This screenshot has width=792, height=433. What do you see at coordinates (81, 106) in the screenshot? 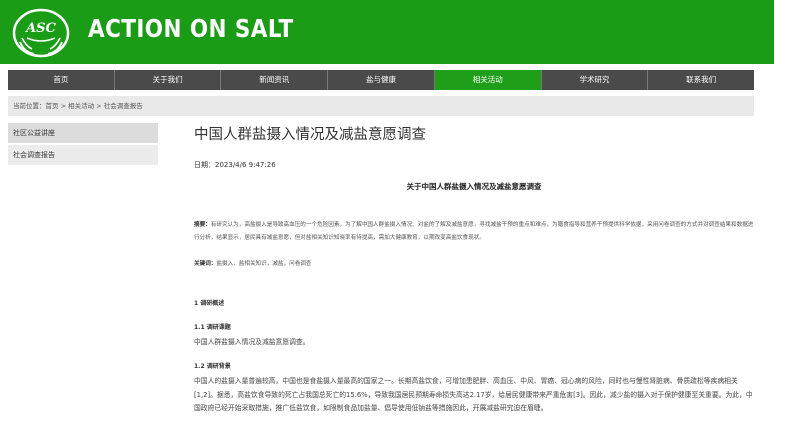
I see `breadcrumb-section: 相关活动` at bounding box center [81, 106].